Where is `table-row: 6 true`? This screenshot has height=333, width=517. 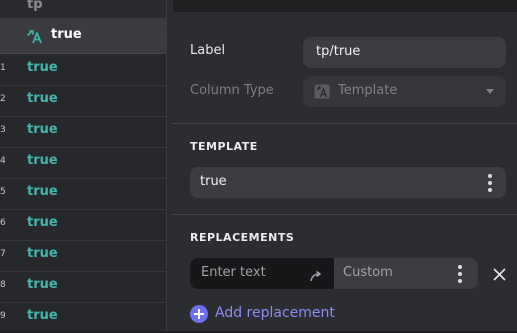 table-row: 6 true is located at coordinates (83, 225).